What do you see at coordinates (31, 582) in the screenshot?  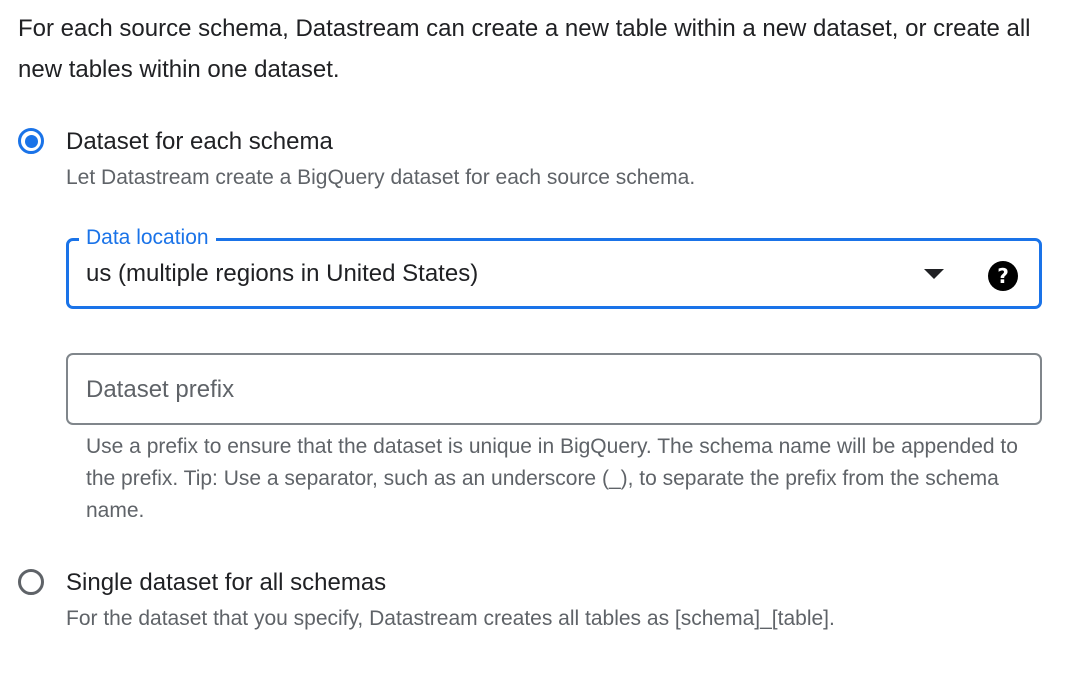 I see `radio-unchecked-icon` at bounding box center [31, 582].